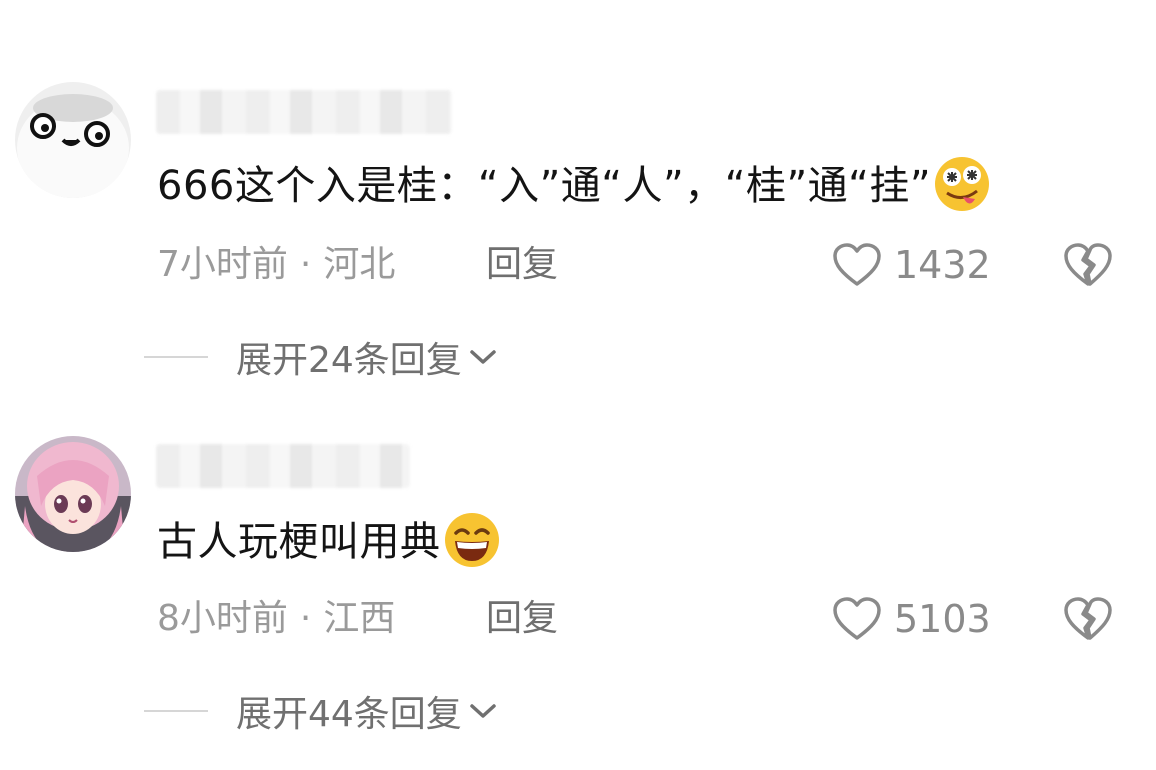 The image size is (1156, 770). I want to click on like-button: 5103, so click(911, 619).